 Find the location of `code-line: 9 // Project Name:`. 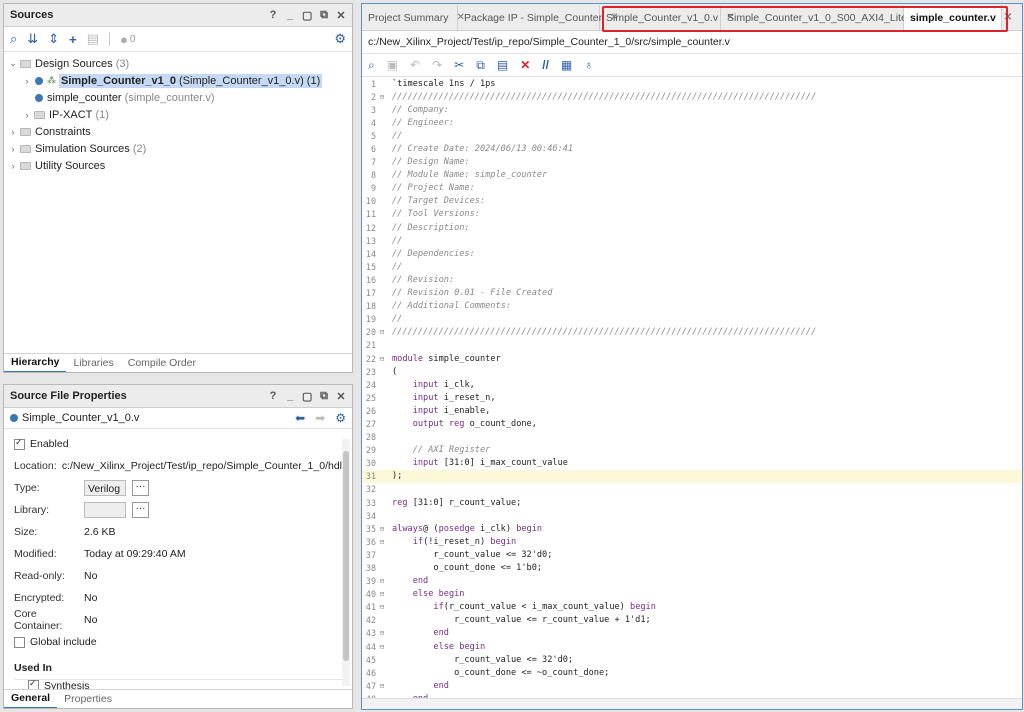

code-line: 9 // Project Name: is located at coordinates (692, 188).